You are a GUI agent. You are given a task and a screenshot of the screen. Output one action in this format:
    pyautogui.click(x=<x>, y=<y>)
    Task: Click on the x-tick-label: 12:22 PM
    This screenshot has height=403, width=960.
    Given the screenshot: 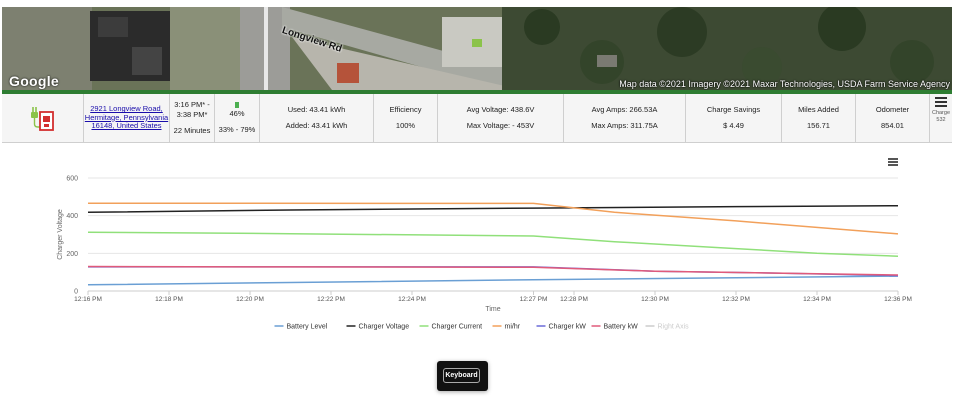 What is the action you would take?
    pyautogui.click(x=331, y=299)
    